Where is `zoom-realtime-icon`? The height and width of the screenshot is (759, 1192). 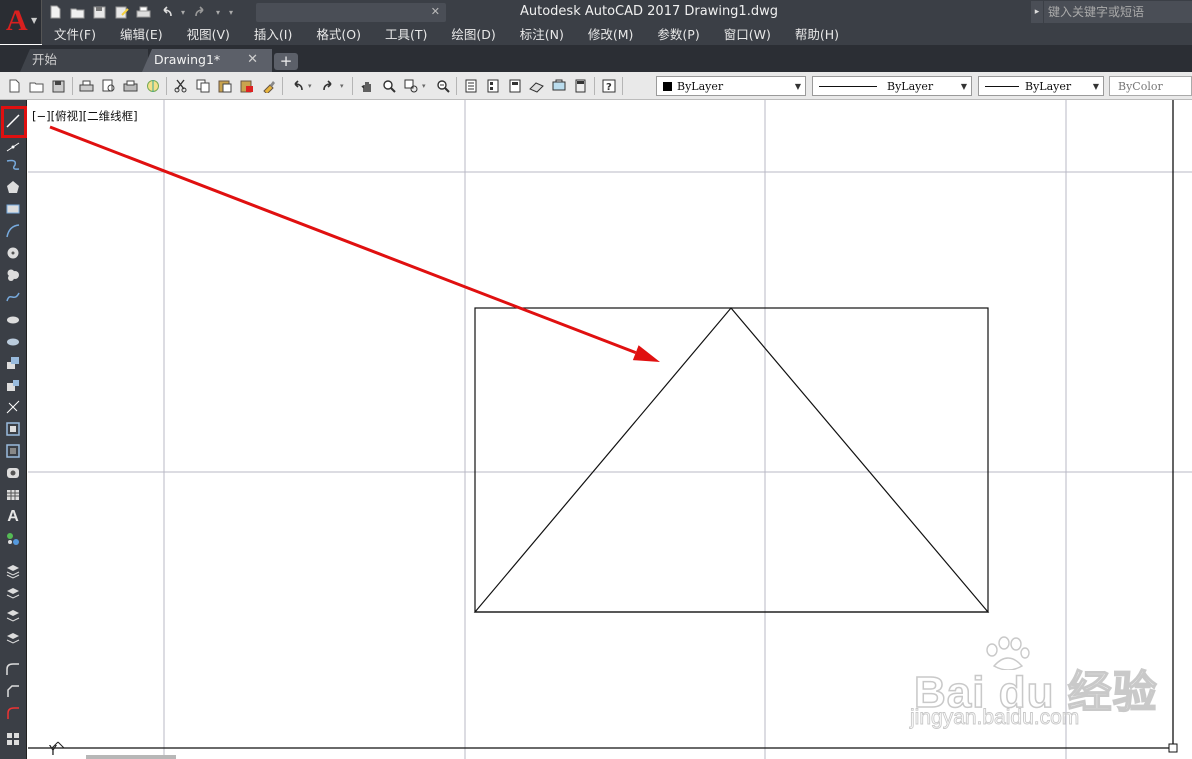 zoom-realtime-icon is located at coordinates (388, 86).